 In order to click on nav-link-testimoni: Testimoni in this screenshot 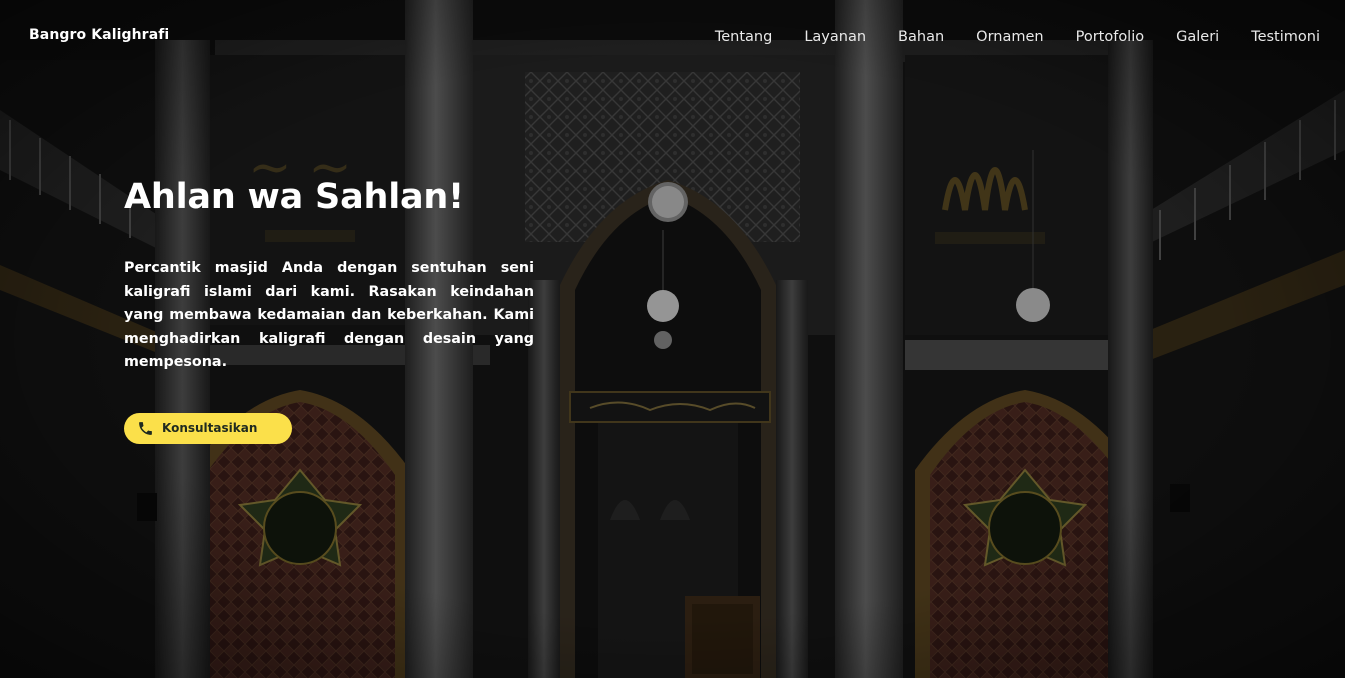, I will do `click(1285, 37)`.